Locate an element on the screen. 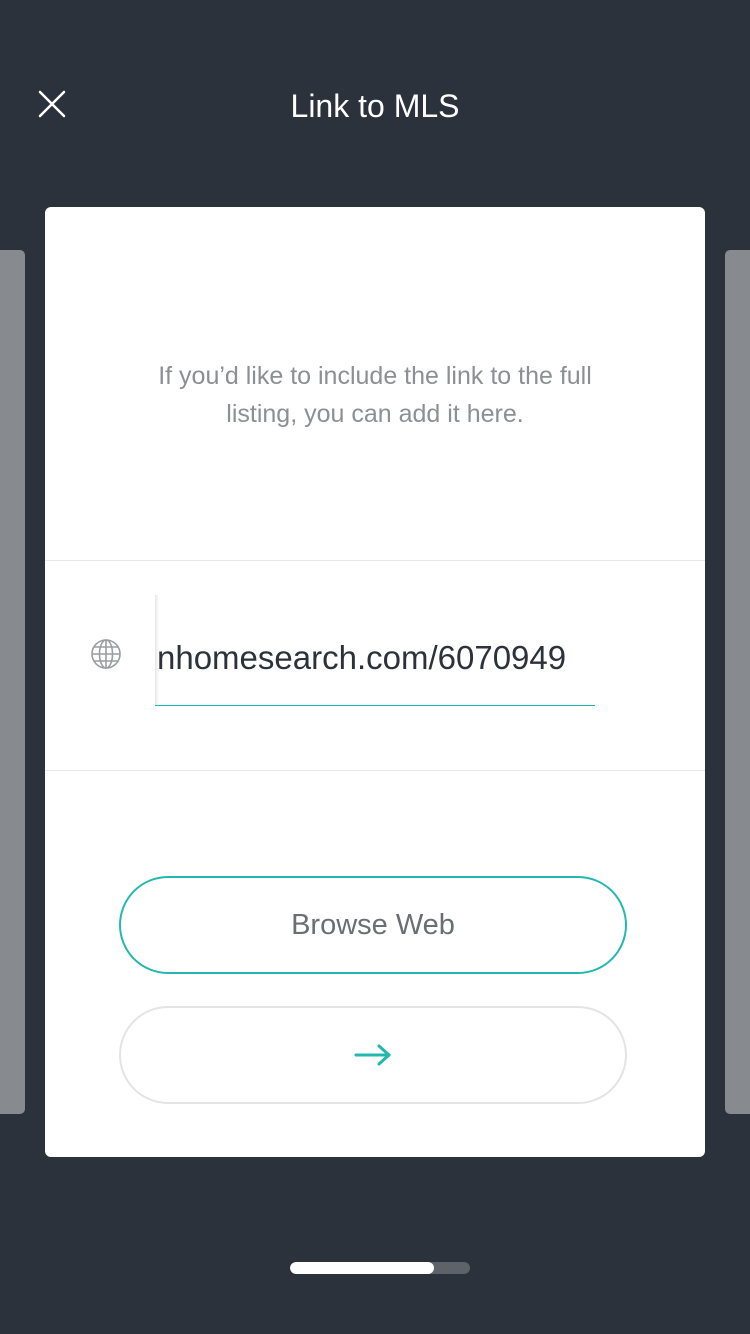  previous-card-peek is located at coordinates (12, 682).